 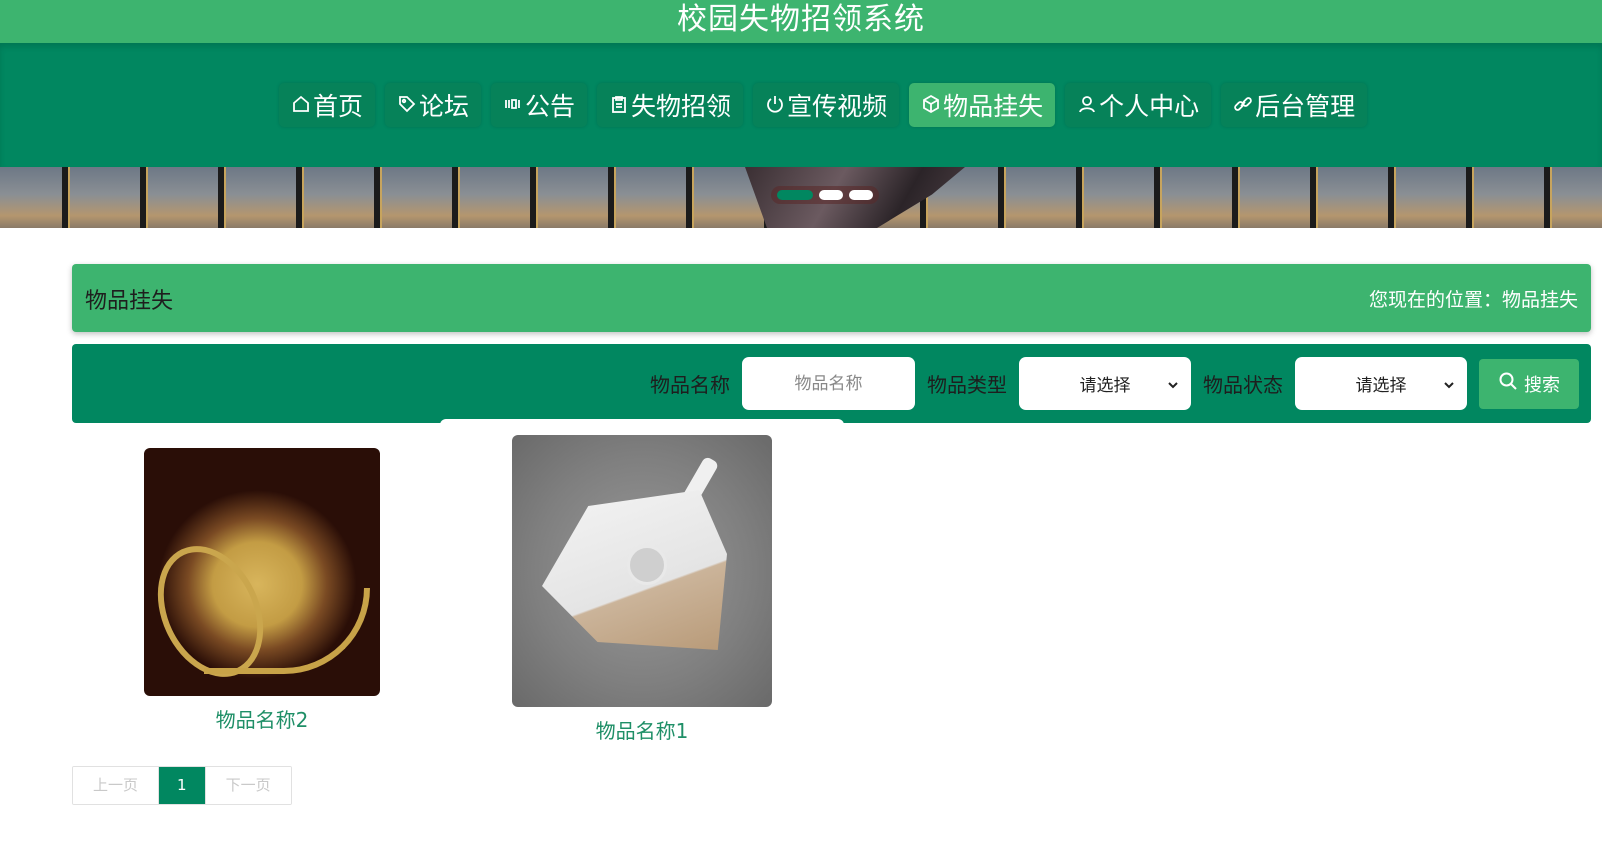 I want to click on breadcrumb: 您现在的位置：物品挂失, so click(x=1473, y=300).